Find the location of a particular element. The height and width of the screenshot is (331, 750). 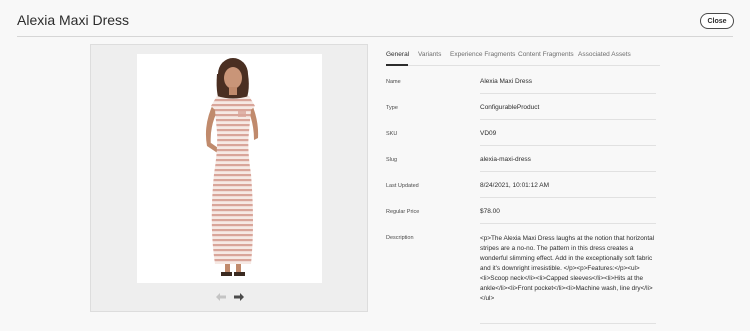

tab-variants: Variants is located at coordinates (429, 54).